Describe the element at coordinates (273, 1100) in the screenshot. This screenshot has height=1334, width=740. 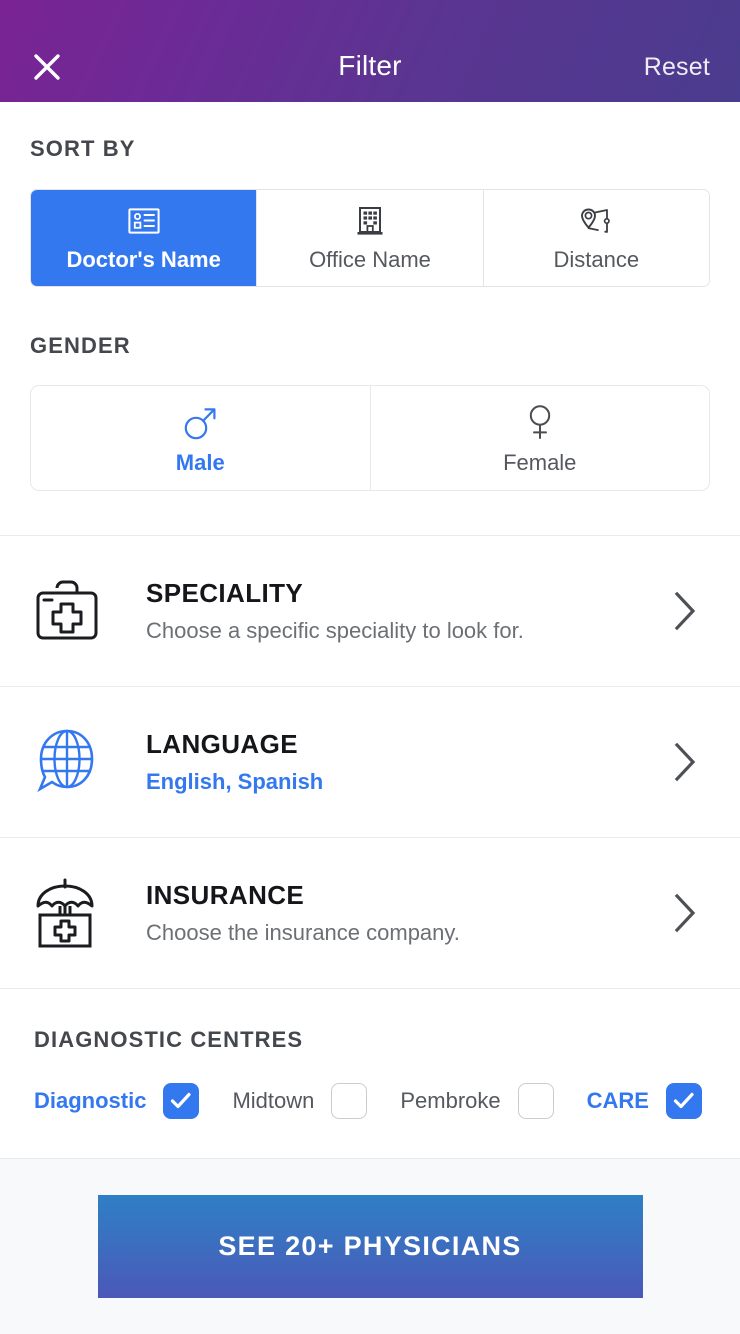
I see `diagnostic-option-label: Midtown` at that location.